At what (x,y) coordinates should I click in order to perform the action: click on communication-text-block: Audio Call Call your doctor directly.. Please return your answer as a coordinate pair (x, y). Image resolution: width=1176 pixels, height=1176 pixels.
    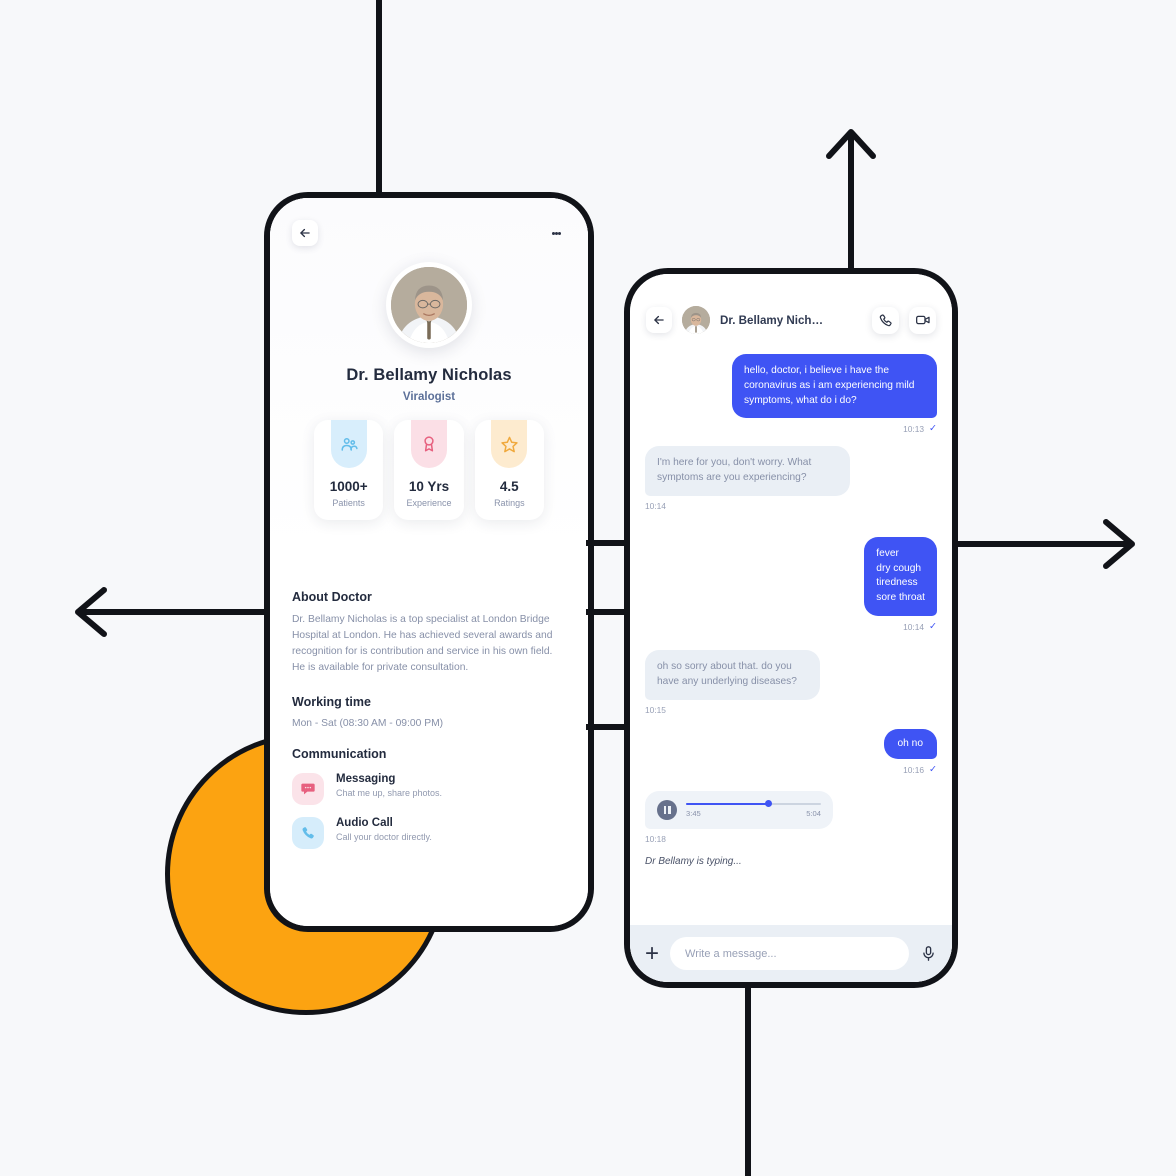
    Looking at the image, I should click on (384, 829).